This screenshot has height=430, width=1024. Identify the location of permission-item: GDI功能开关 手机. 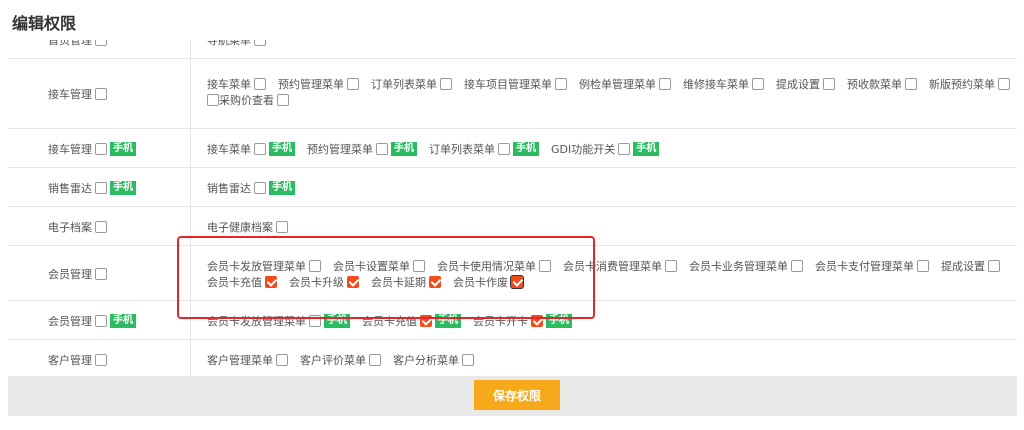
(605, 149).